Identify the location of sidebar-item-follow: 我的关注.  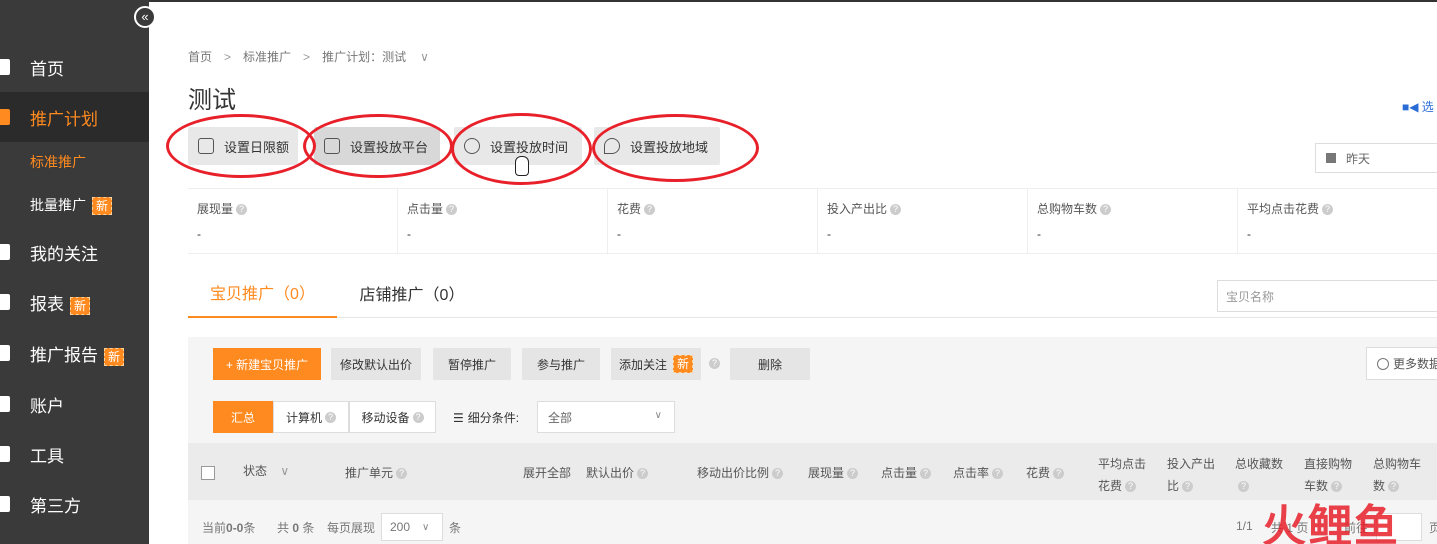
(74, 252).